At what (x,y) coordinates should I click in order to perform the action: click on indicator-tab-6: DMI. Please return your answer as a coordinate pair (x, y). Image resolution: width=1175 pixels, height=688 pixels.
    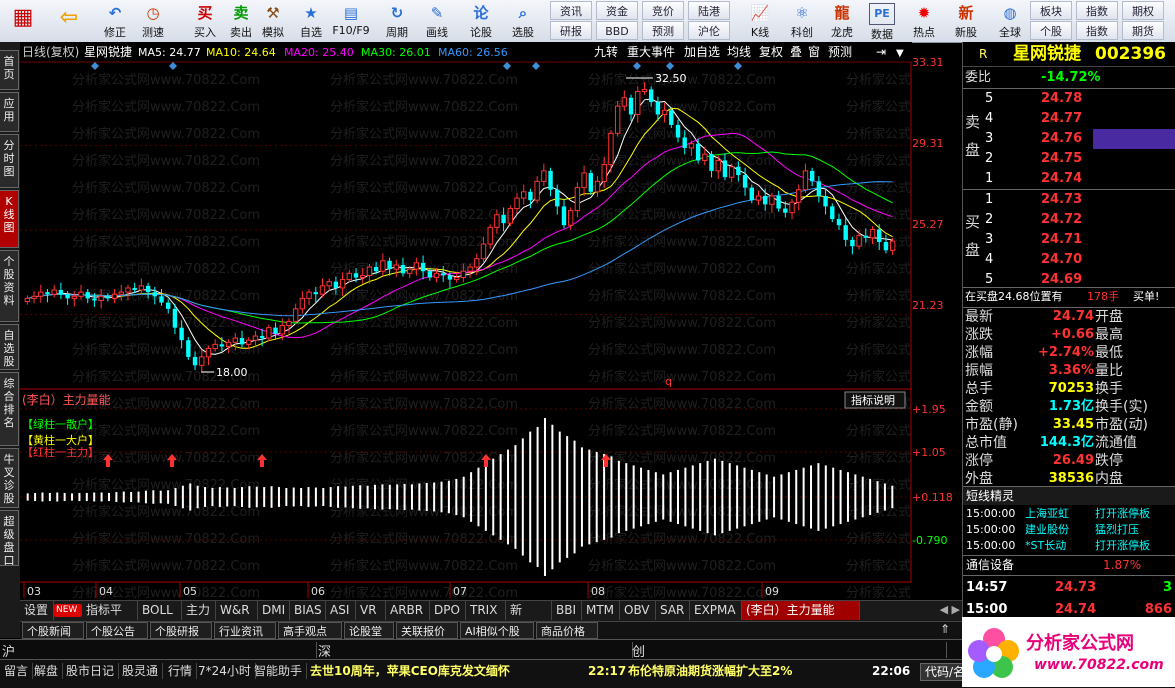
    Looking at the image, I should click on (274, 610).